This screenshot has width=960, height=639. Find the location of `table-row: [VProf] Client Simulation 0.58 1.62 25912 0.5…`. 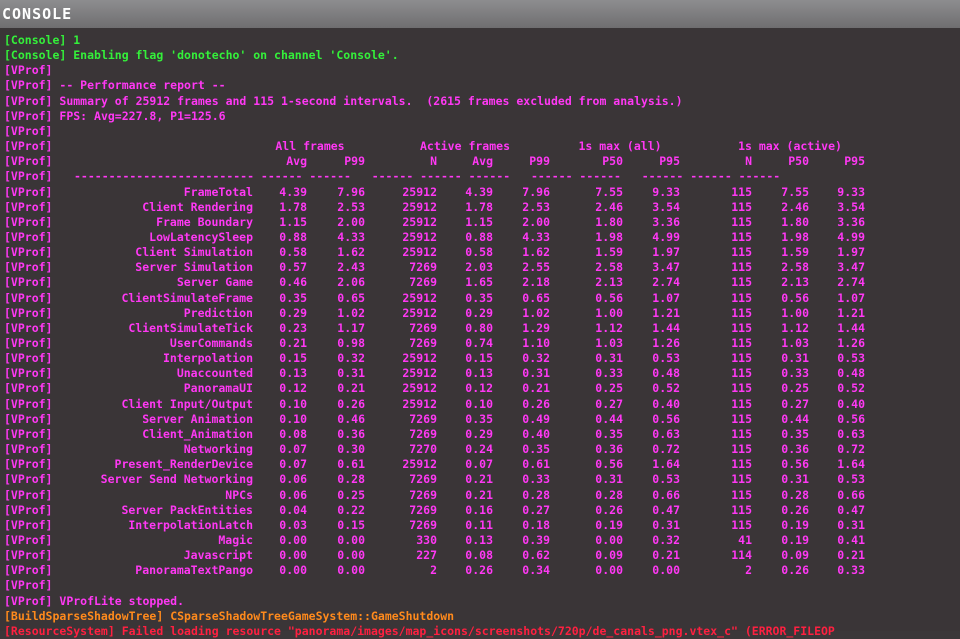

table-row: [VProf] Client Simulation 0.58 1.62 25912 0.5… is located at coordinates (479, 252).